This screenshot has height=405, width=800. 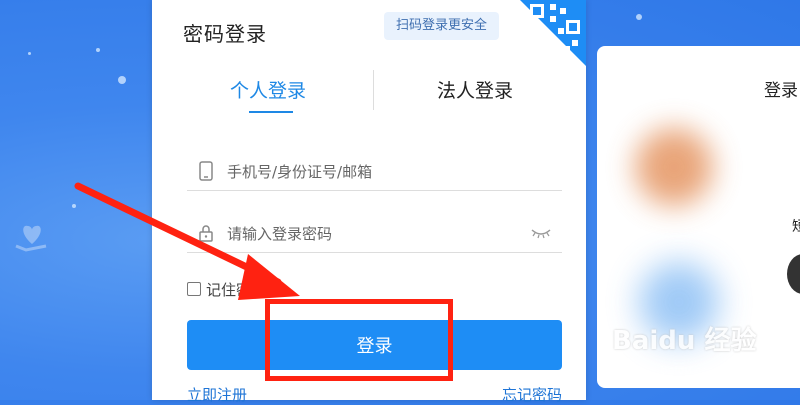 I want to click on highlight-box, so click(x=359, y=340).